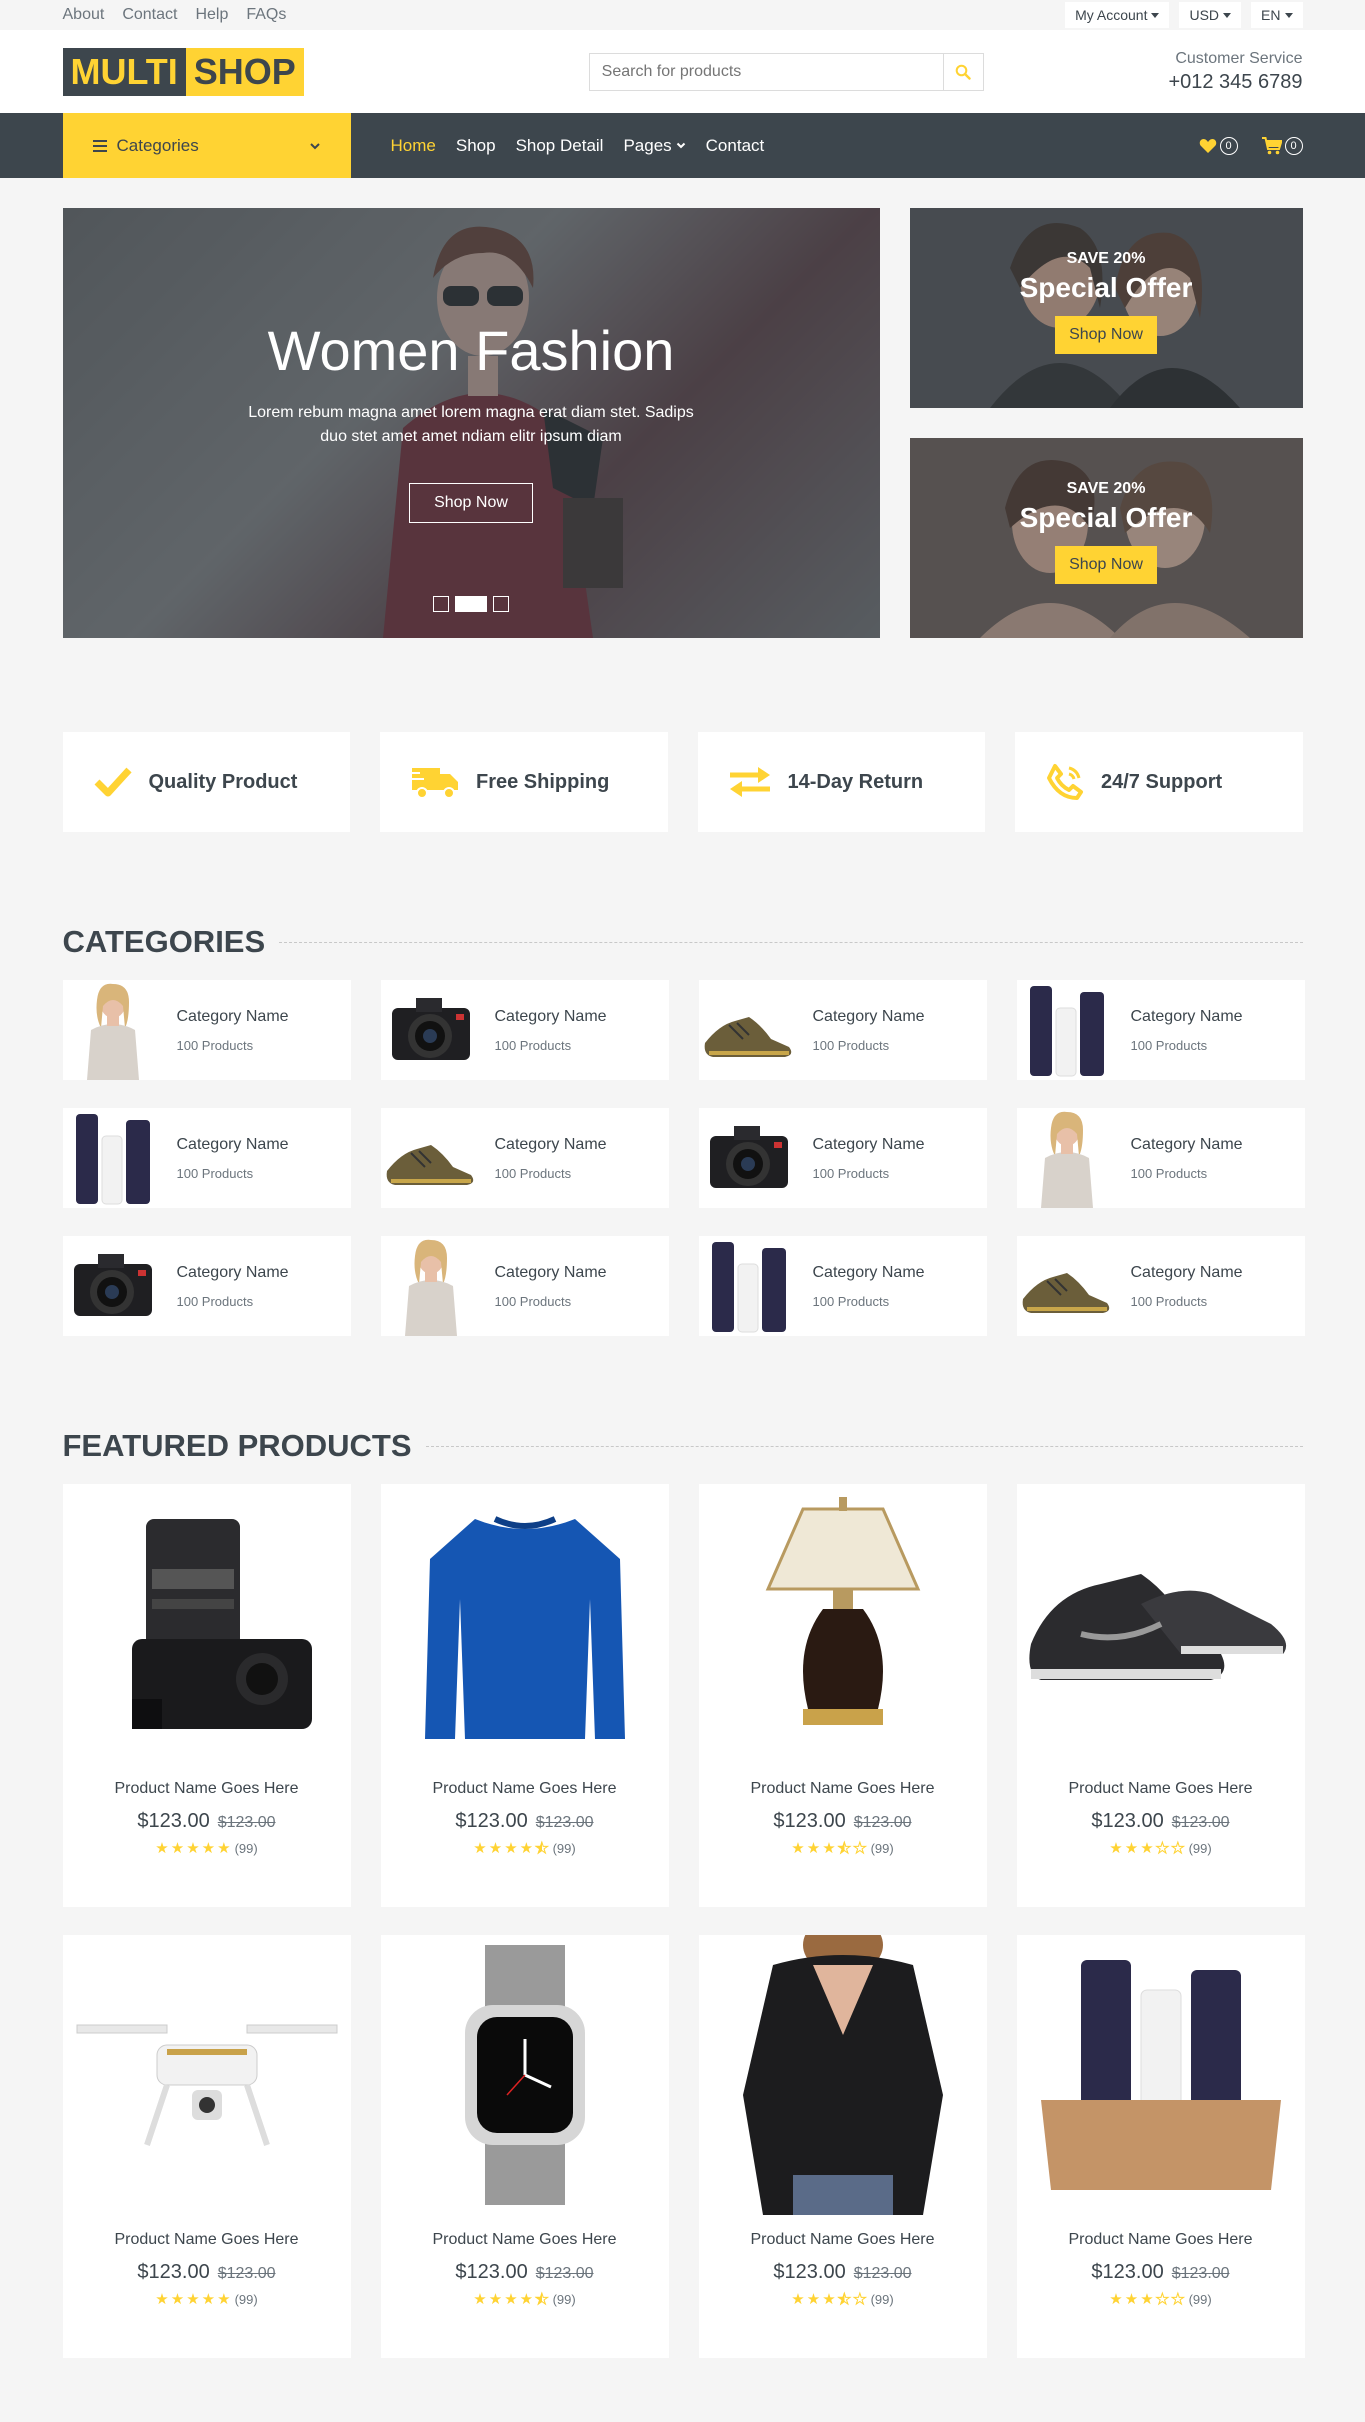 The image size is (1365, 2422). I want to click on top-link-help: Help, so click(211, 15).